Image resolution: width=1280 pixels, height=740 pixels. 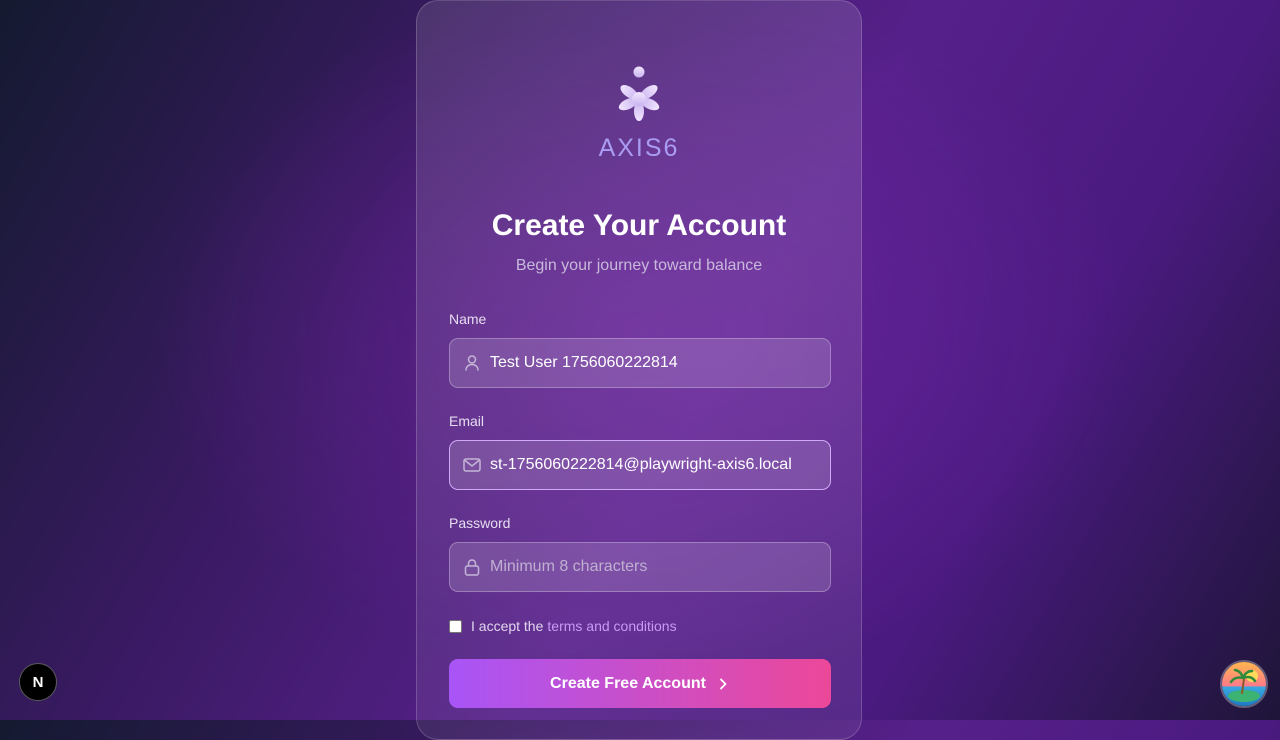 I want to click on password-field, so click(x=640, y=567).